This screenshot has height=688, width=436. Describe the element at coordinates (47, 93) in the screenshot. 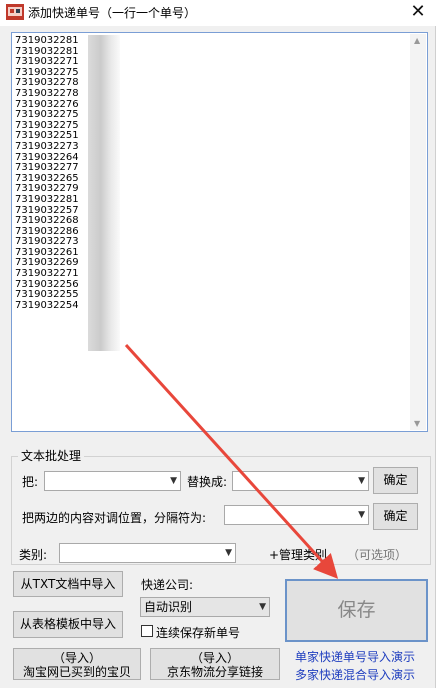

I see `tracking-number-line: 7319032278` at that location.